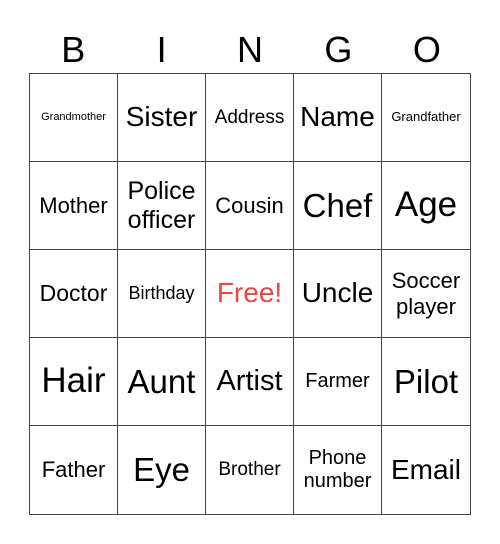 This screenshot has width=500, height=544. Describe the element at coordinates (426, 206) in the screenshot. I see `bingo-cell: Age` at that location.